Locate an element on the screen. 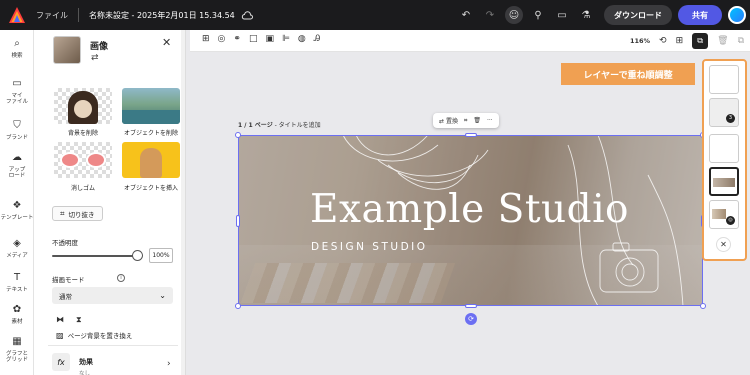  lightbulb-icon: ⚲ is located at coordinates (538, 15).